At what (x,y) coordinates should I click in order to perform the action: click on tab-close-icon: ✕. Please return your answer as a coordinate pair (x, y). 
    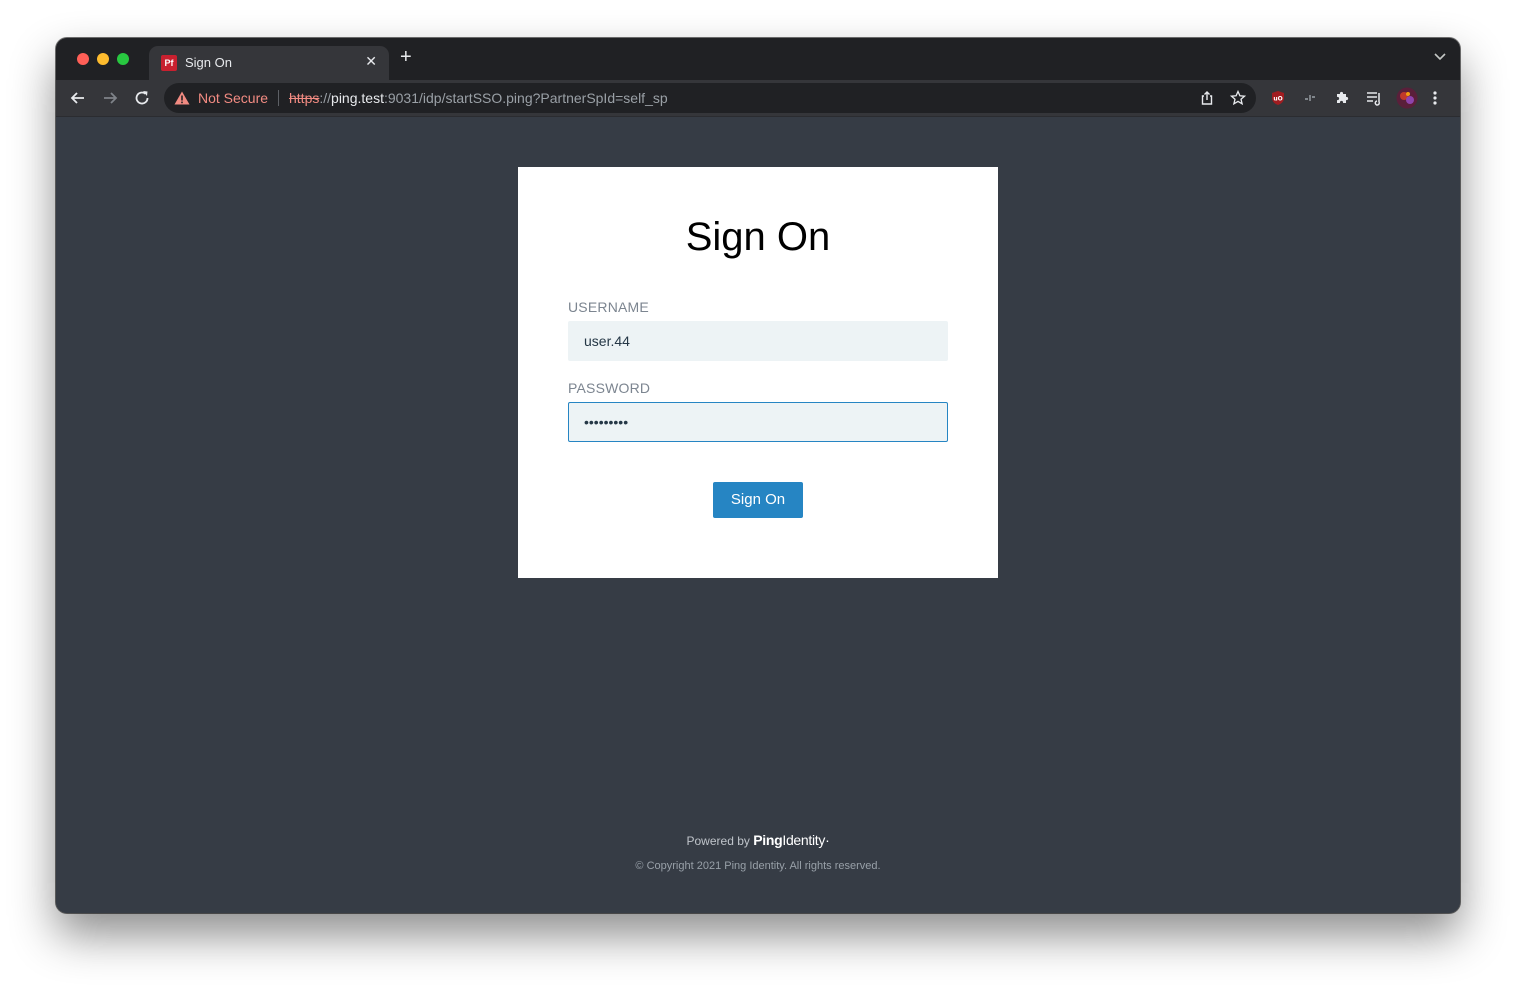
    Looking at the image, I should click on (371, 61).